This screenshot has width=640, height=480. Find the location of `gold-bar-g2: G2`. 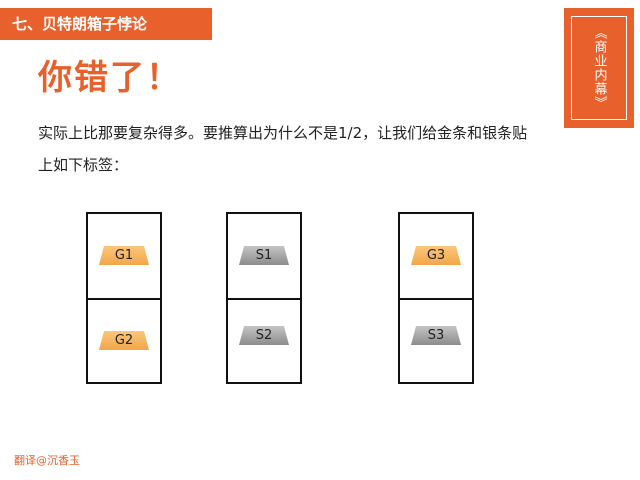

gold-bar-g2: G2 is located at coordinates (124, 340).